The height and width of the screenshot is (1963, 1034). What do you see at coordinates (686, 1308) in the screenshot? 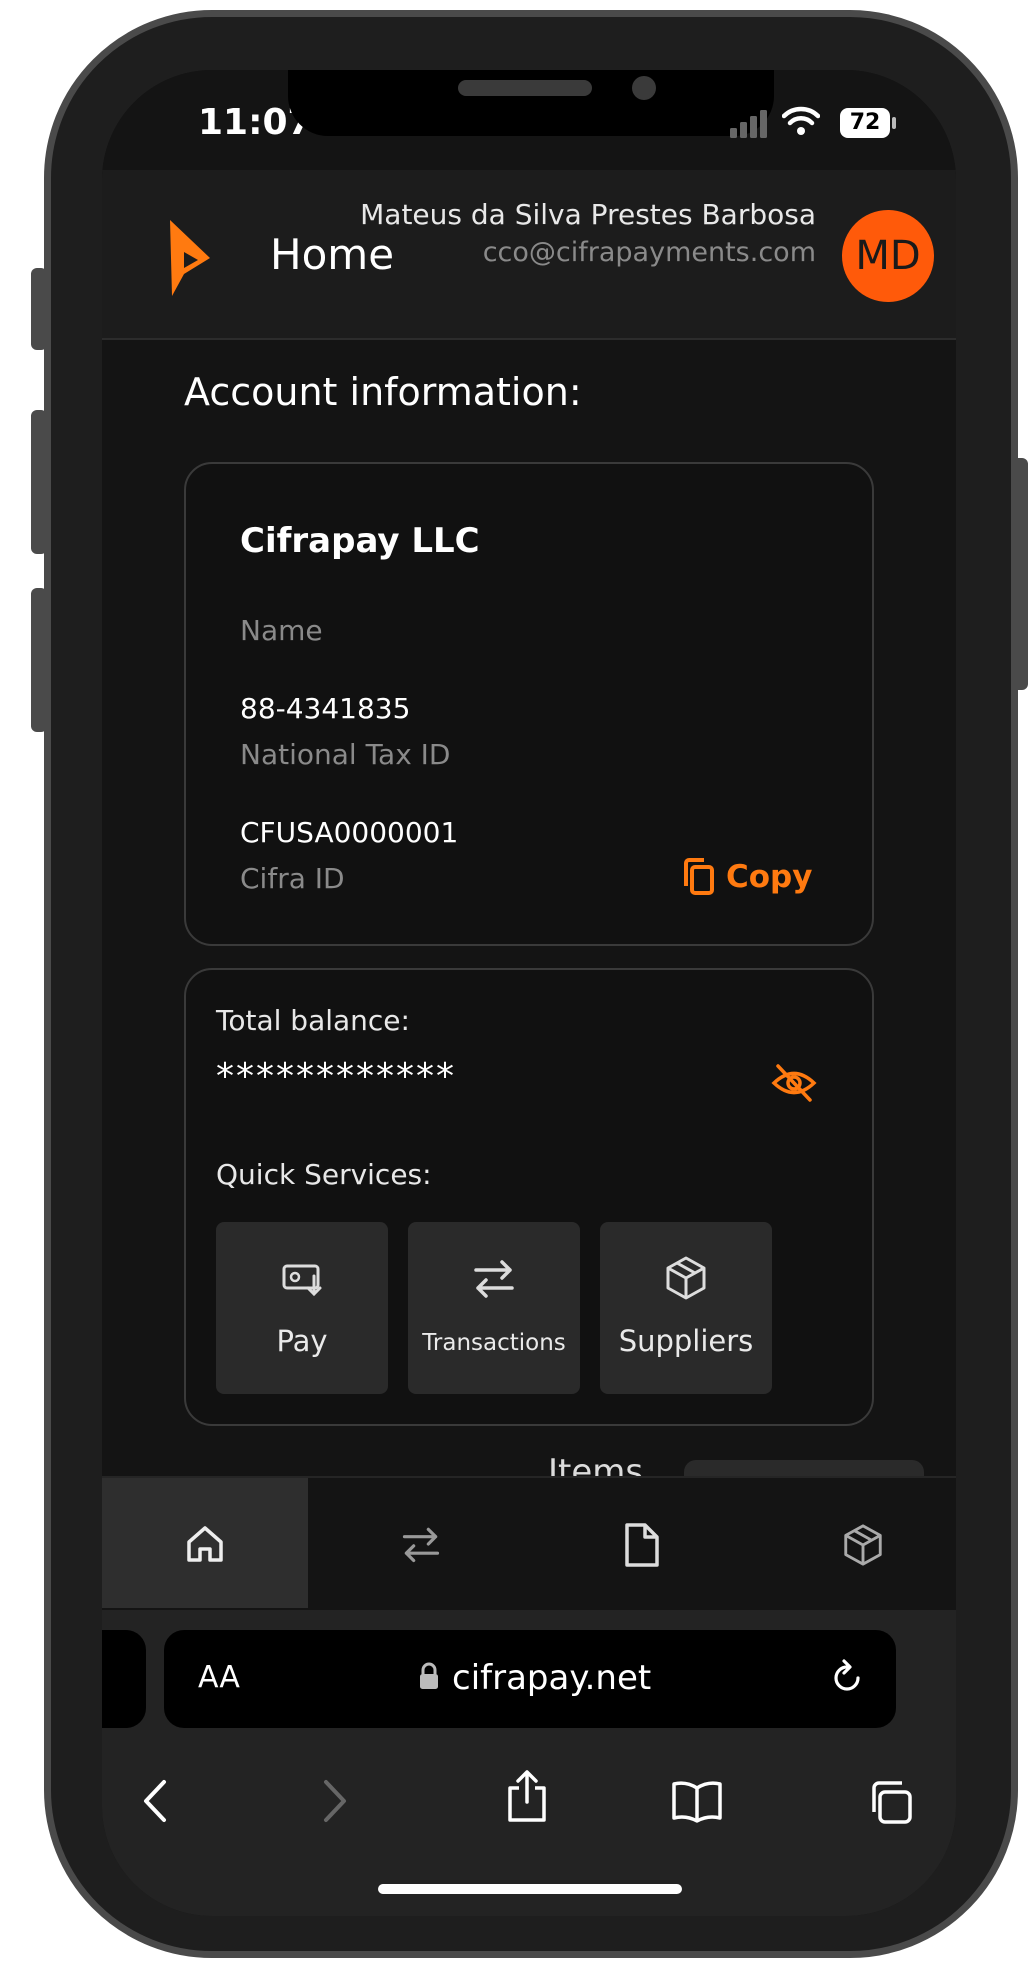
I see `quick-service-suppliers: Suppliers` at bounding box center [686, 1308].